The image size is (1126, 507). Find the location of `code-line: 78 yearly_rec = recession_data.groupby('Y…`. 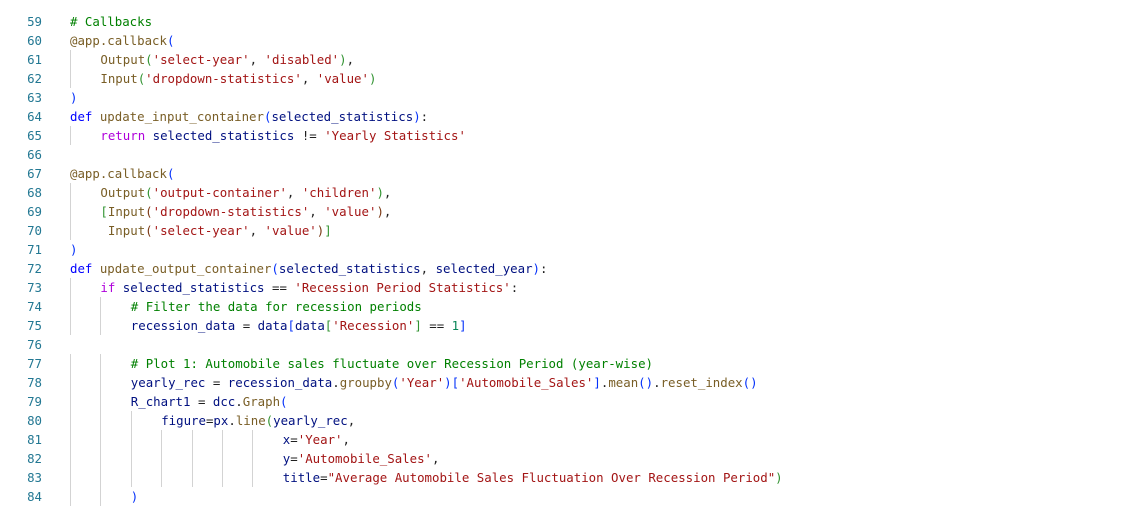

code-line: 78 yearly_rec = recession_data.groupby('Y… is located at coordinates (563, 382).